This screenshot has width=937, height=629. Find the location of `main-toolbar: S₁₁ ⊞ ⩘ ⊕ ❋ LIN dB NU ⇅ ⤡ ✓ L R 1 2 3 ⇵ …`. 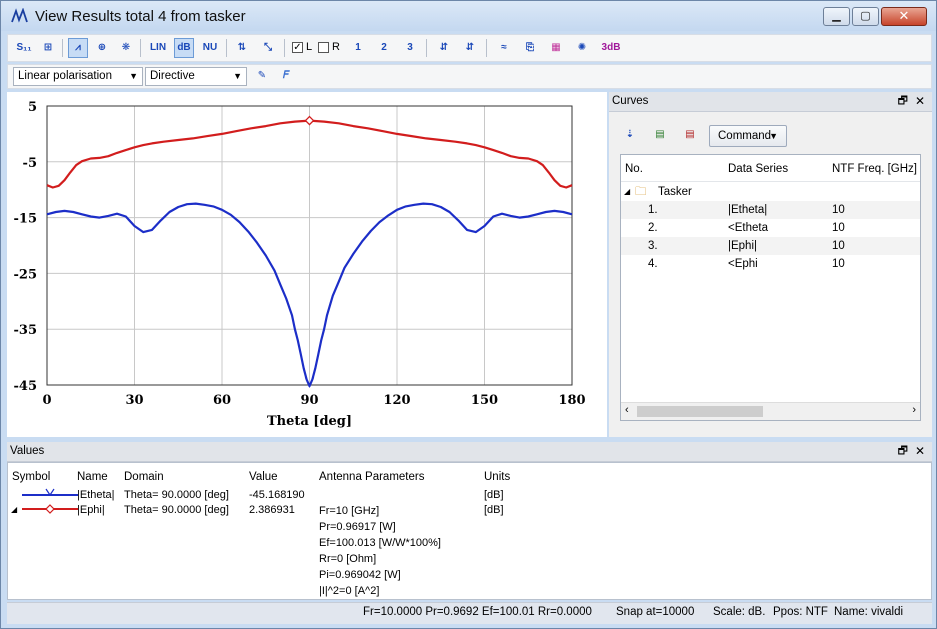

main-toolbar: S₁₁ ⊞ ⩘ ⊕ ❋ LIN dB NU ⇅ ⤡ ✓ L R 1 2 3 ⇵ … is located at coordinates (469, 48).